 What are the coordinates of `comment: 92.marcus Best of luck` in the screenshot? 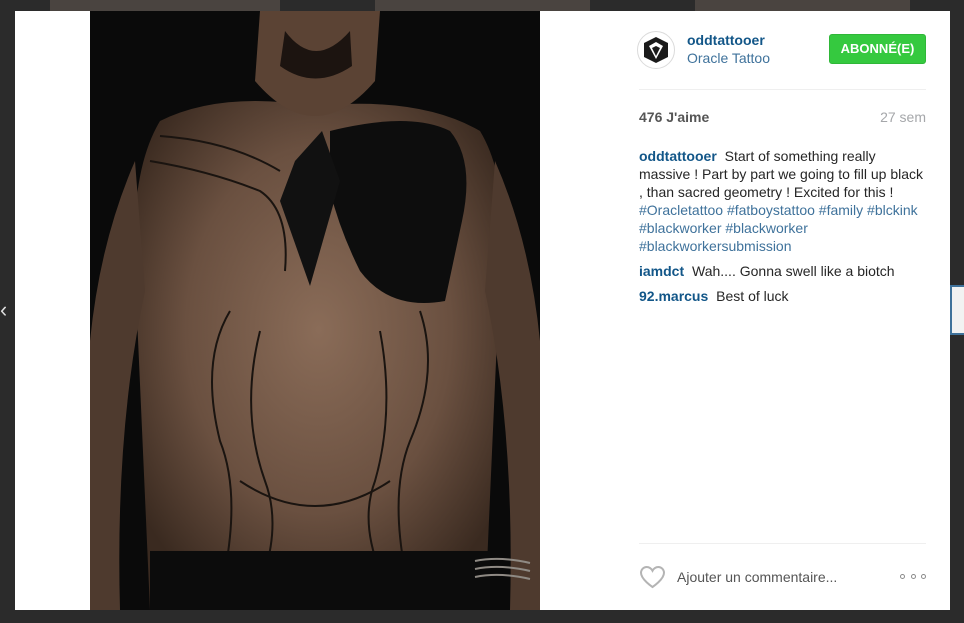 It's located at (784, 296).